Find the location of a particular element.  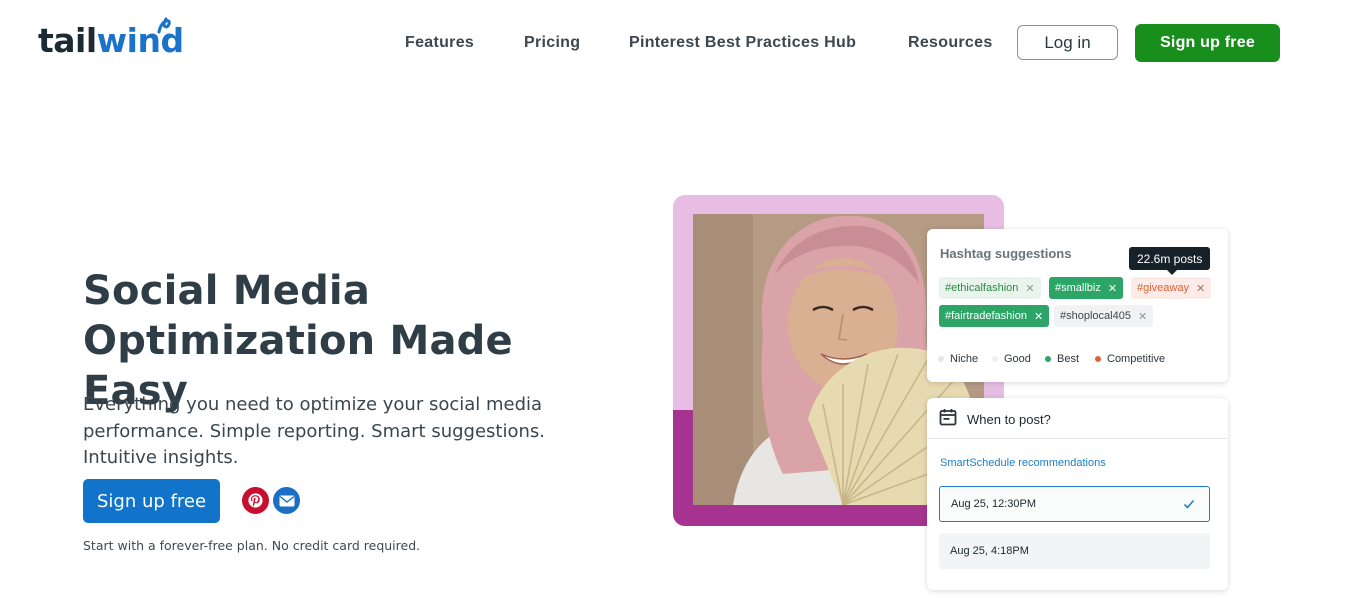

envelope-glyph-icon is located at coordinates (286, 500).